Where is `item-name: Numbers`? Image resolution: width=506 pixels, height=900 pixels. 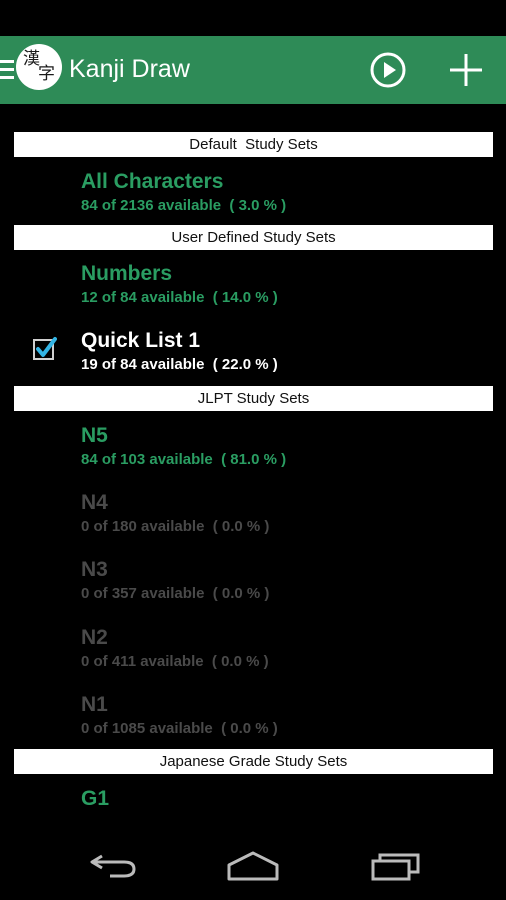
item-name: Numbers is located at coordinates (127, 273).